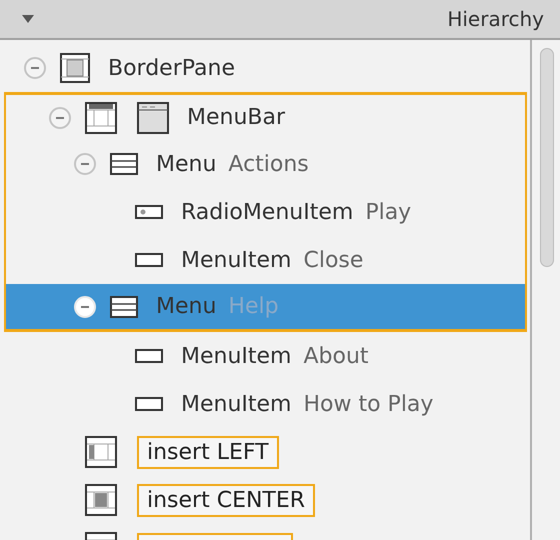 The width and height of the screenshot is (560, 540). I want to click on node-name: Actions, so click(268, 164).